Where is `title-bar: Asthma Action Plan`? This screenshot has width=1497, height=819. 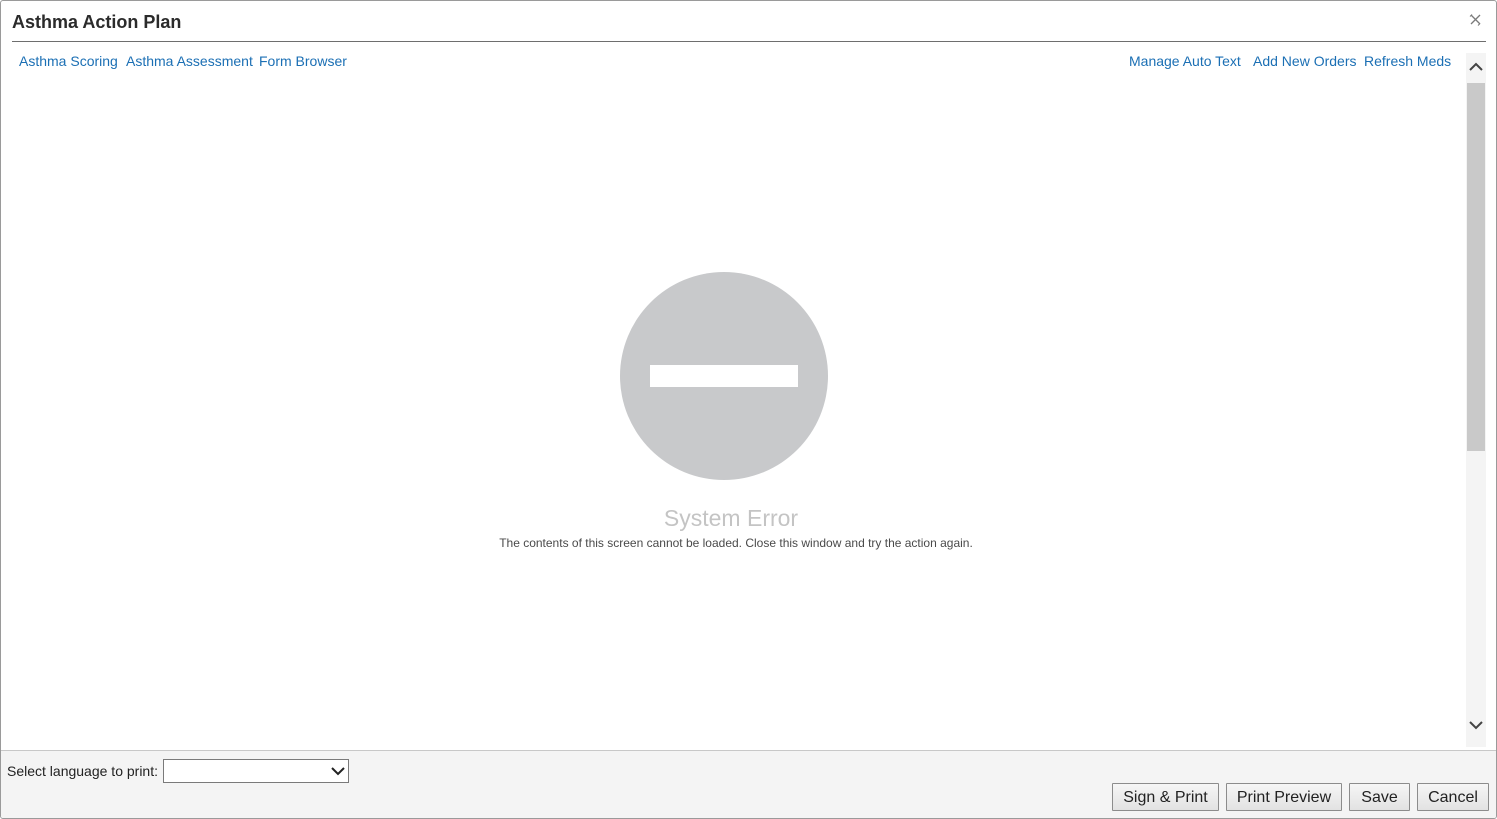 title-bar: Asthma Action Plan is located at coordinates (748, 21).